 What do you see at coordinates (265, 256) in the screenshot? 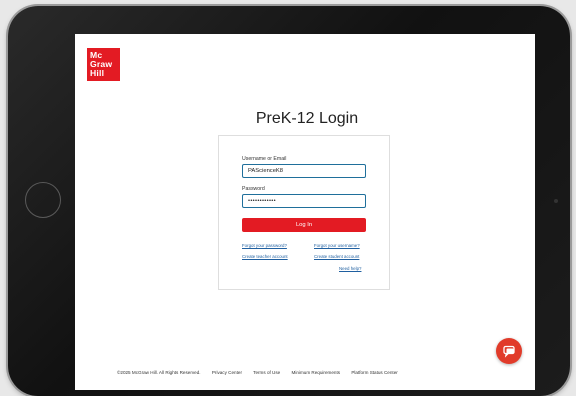
I see `create-teacher-account-link: Create teacher account` at bounding box center [265, 256].